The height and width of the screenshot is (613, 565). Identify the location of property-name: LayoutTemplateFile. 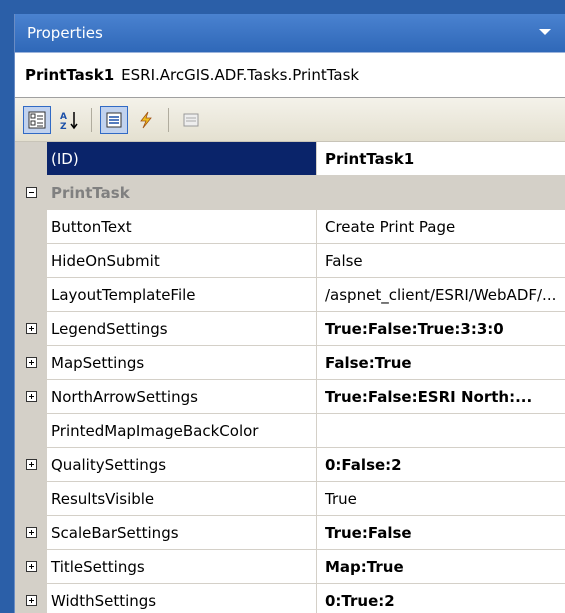
(182, 294).